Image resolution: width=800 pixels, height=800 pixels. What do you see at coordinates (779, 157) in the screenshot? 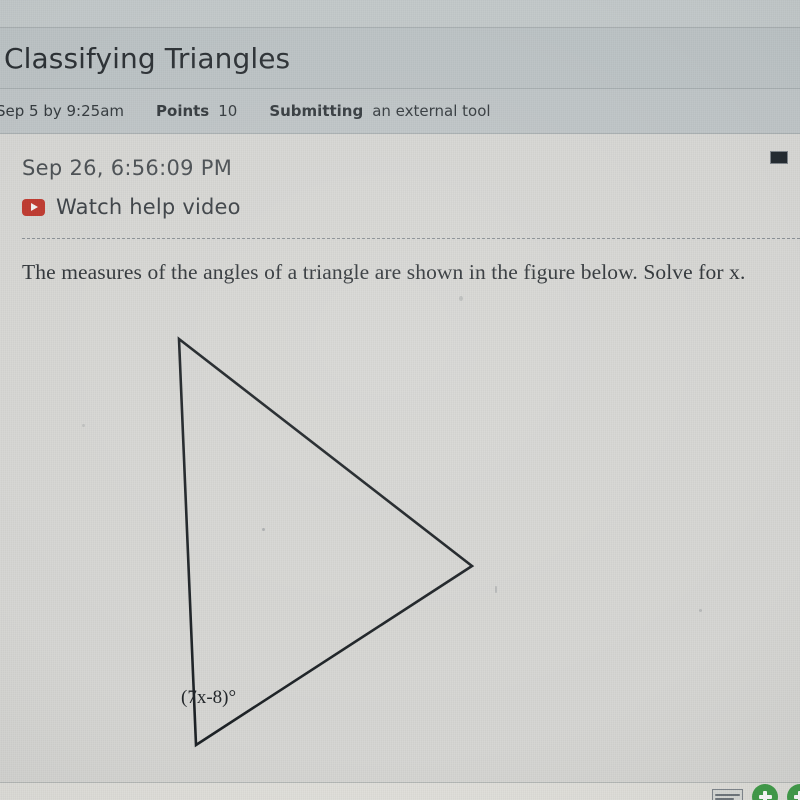
I see `screen-artifact-marker` at bounding box center [779, 157].